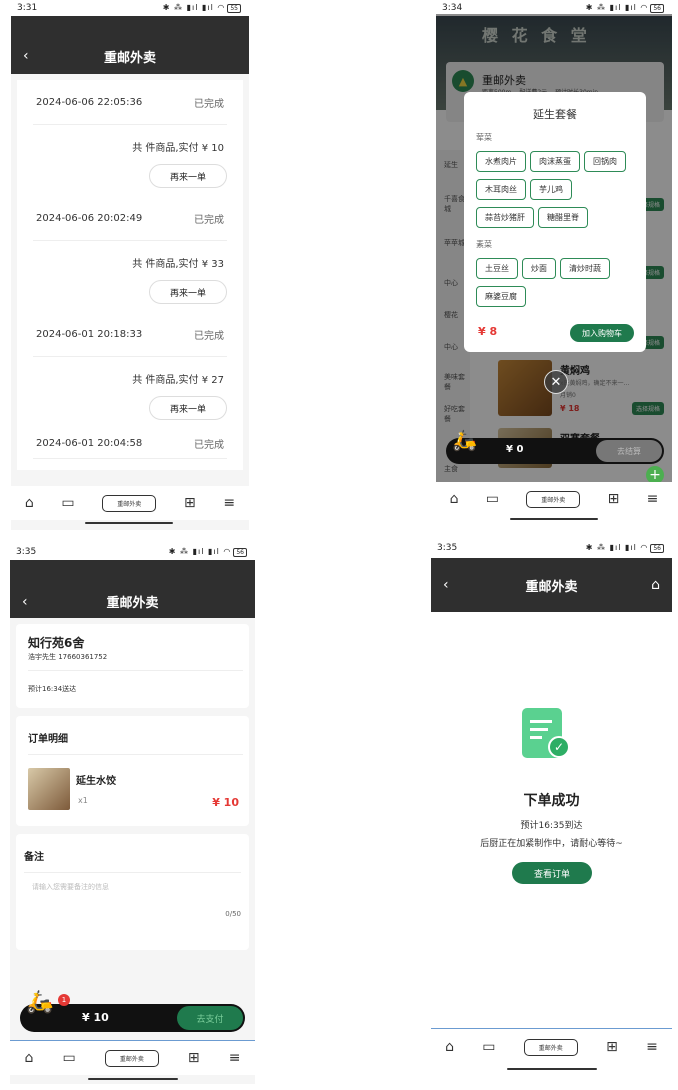 The image size is (678, 1090). I want to click on option-chip: 炒面, so click(539, 268).